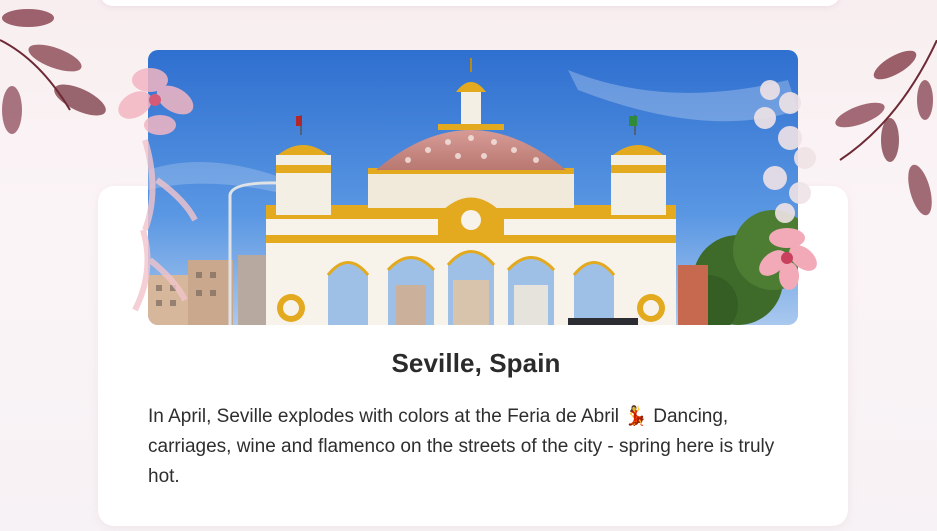 The height and width of the screenshot is (531, 937). I want to click on previous-card-edge, so click(470, 3).